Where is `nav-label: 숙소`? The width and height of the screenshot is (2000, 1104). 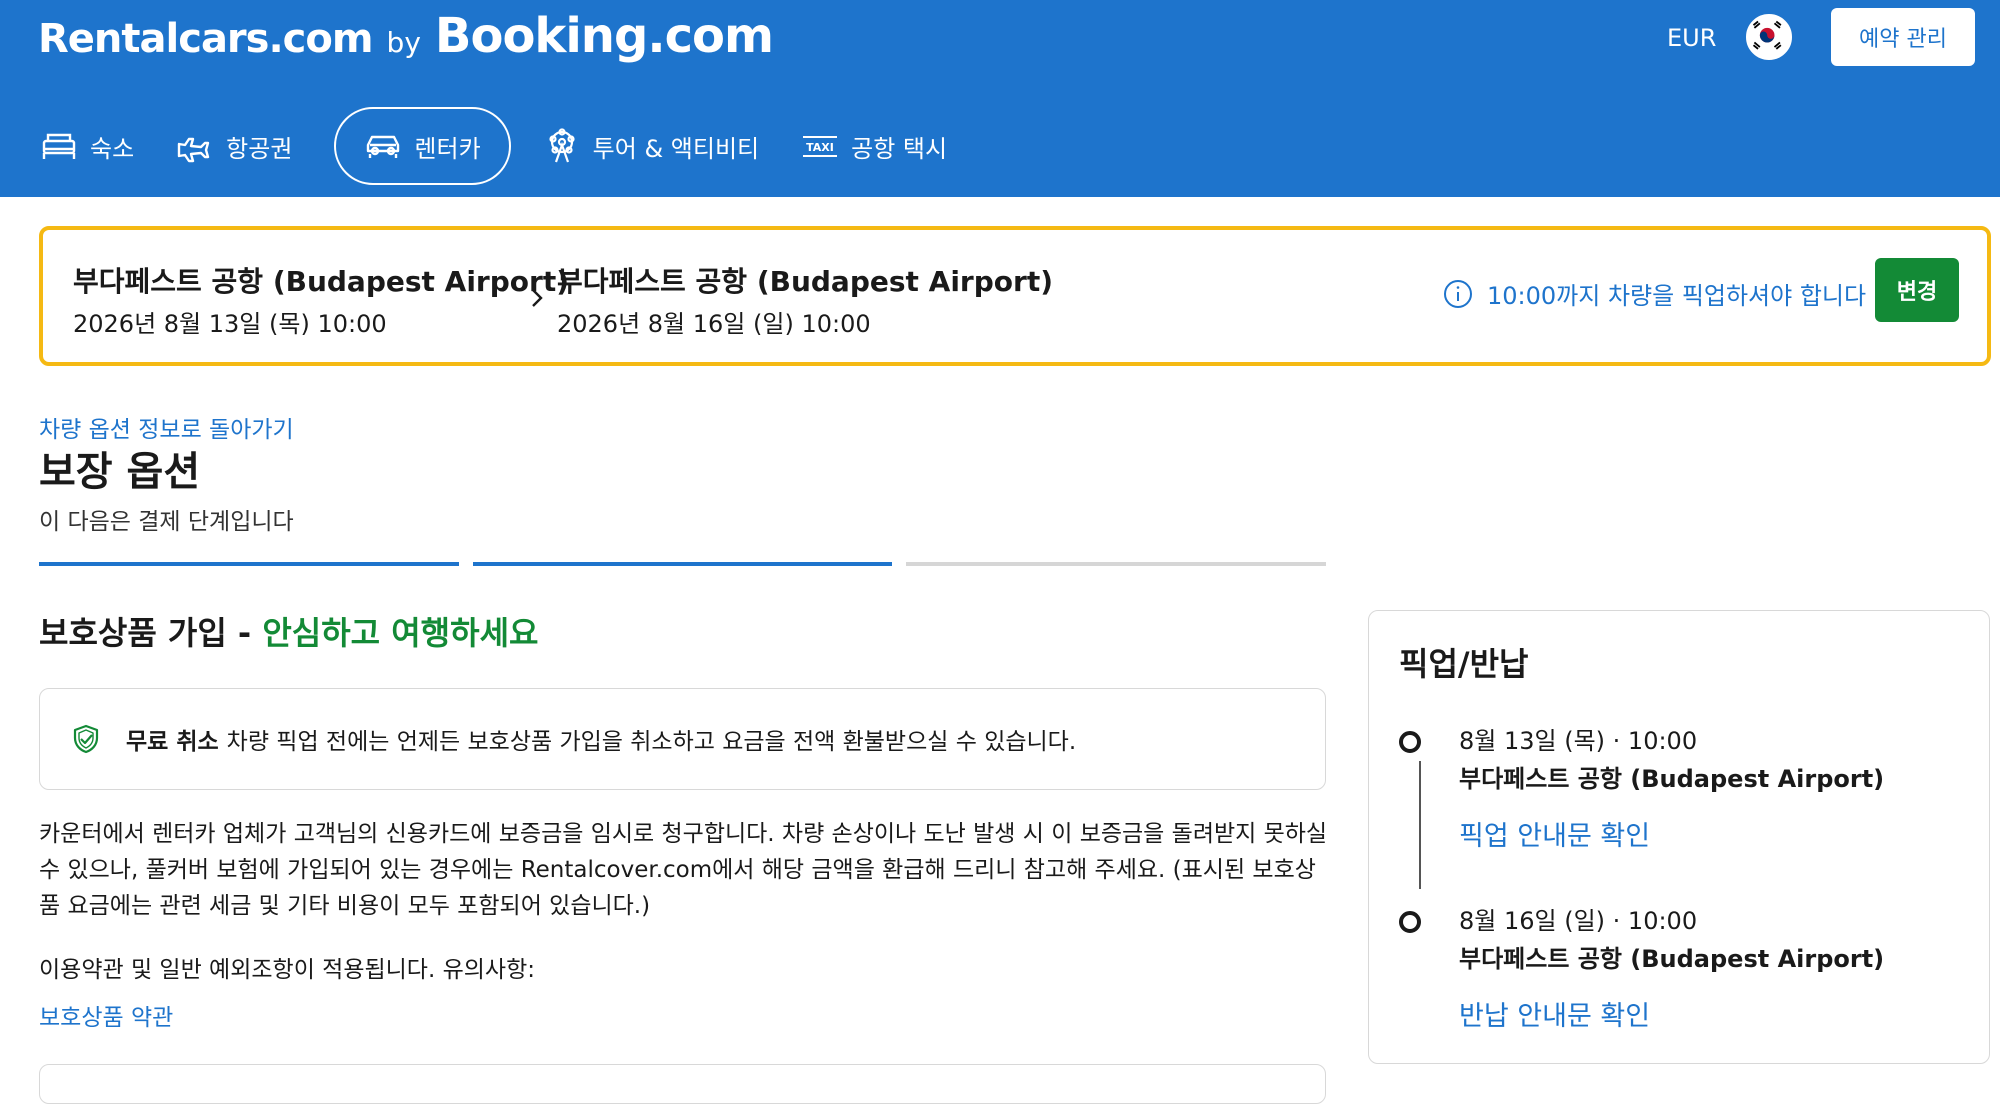 nav-label: 숙소 is located at coordinates (112, 148).